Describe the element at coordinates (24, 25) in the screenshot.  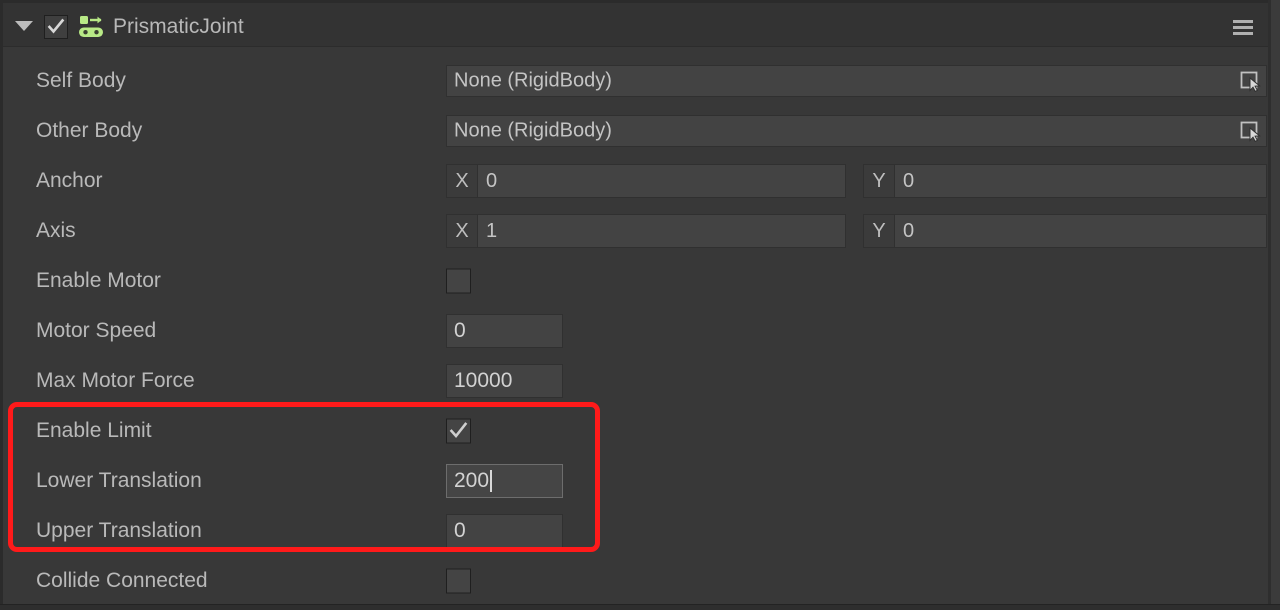
I see `triangle-down-icon` at that location.